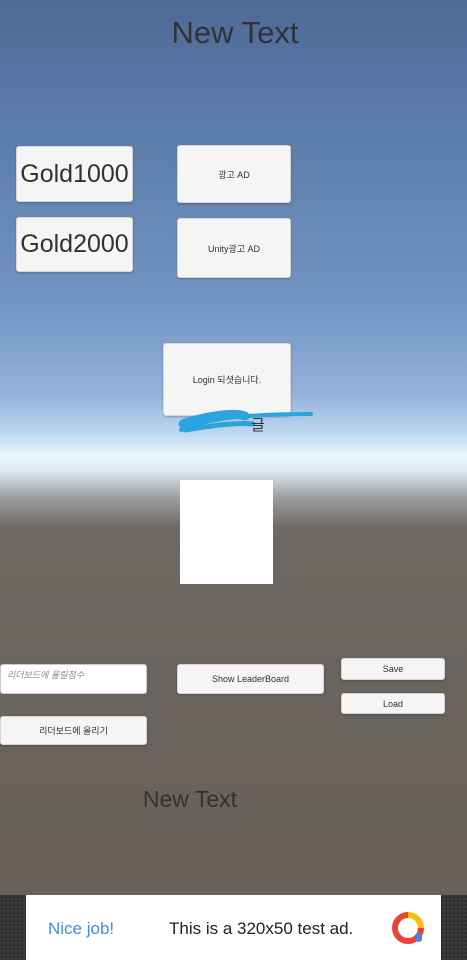 The width and height of the screenshot is (467, 960). I want to click on redacted-scribble, so click(245, 421).